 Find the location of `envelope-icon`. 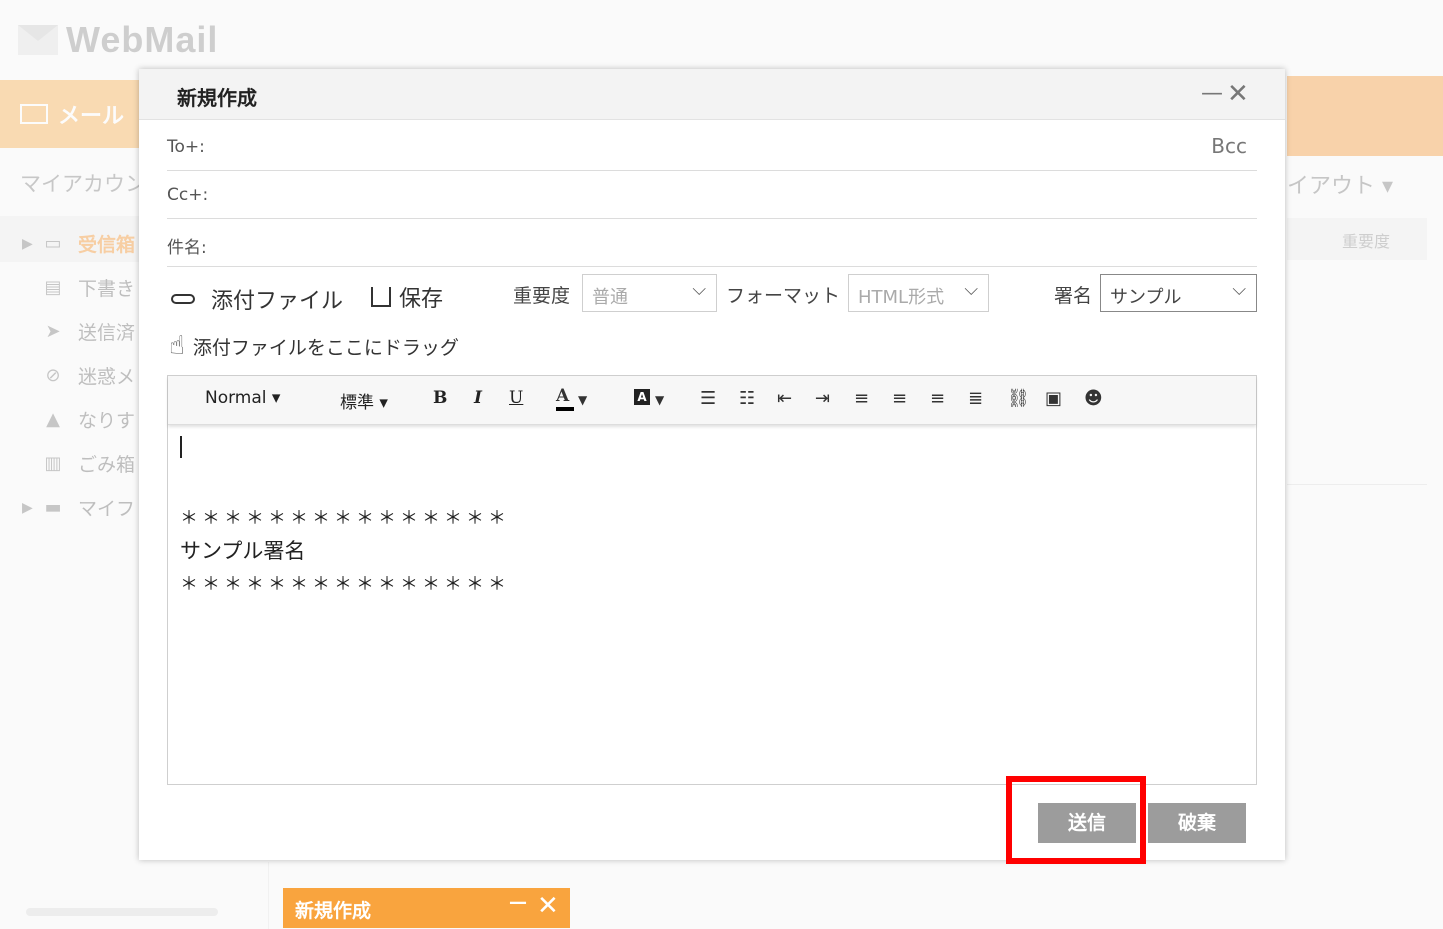

envelope-icon is located at coordinates (38, 40).